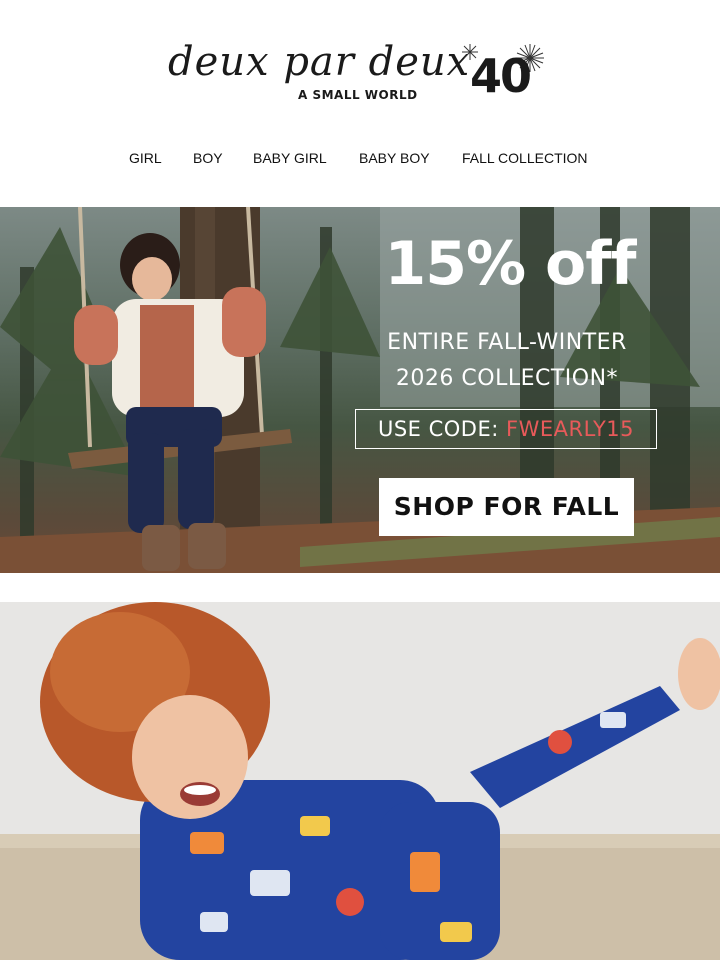 This screenshot has width=720, height=960. Describe the element at coordinates (394, 158) in the screenshot. I see `nav-baby-boy: BABY BOY` at that location.